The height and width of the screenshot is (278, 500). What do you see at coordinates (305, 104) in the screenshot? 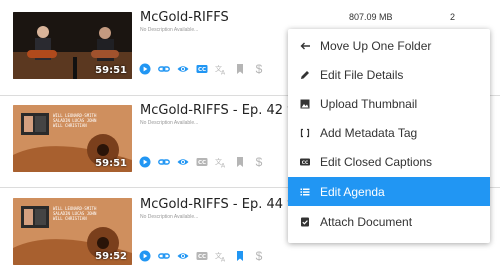
I see `image-icon` at bounding box center [305, 104].